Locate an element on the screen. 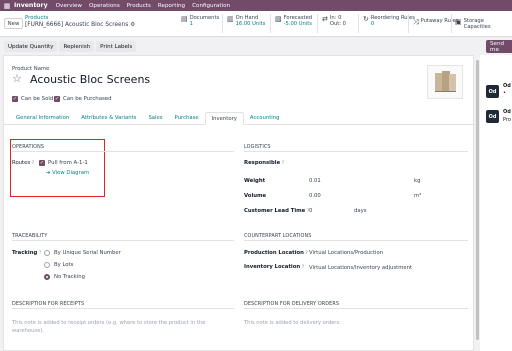 This screenshot has height=351, width=512. radio-serial-number is located at coordinates (47, 253).